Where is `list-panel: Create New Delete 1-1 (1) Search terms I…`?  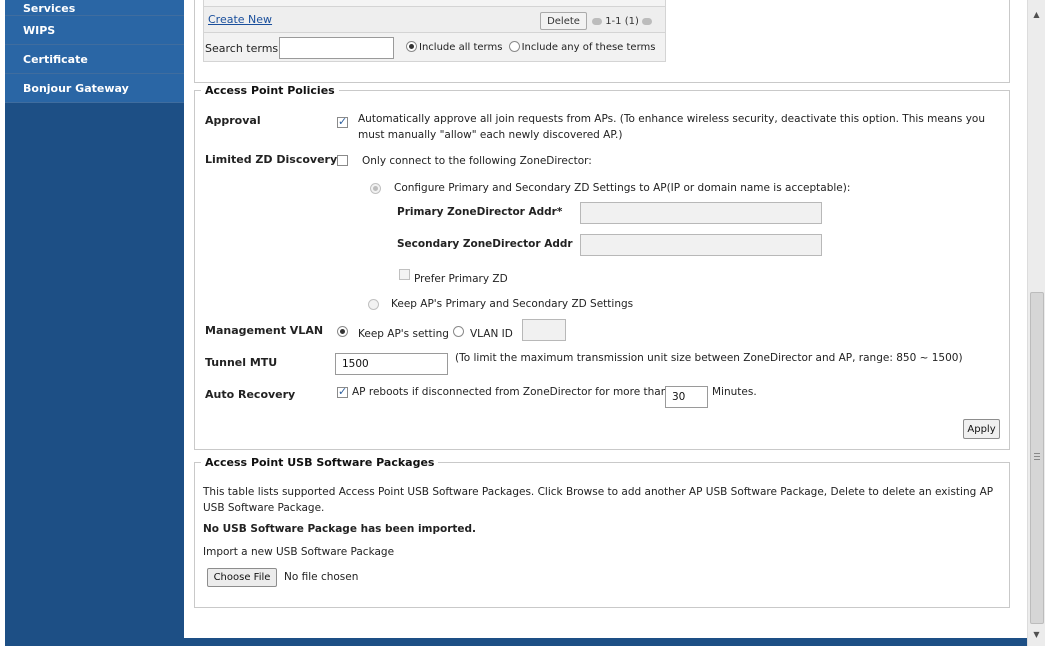
list-panel: Create New Delete 1-1 (1) Search terms I… is located at coordinates (602, 41).